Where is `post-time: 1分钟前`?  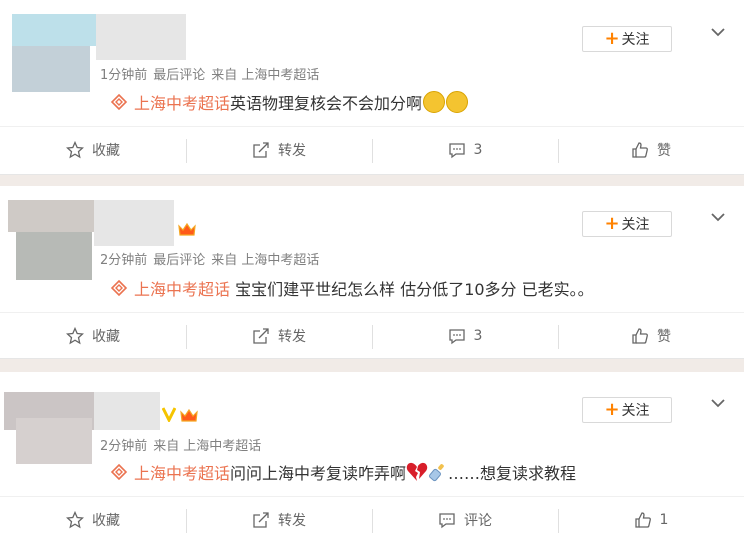 post-time: 1分钟前 is located at coordinates (123, 75).